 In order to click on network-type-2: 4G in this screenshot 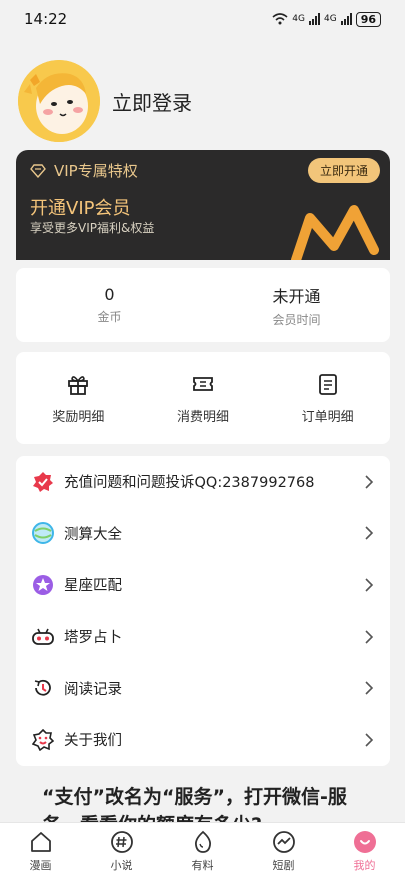, I will do `click(330, 19)`.